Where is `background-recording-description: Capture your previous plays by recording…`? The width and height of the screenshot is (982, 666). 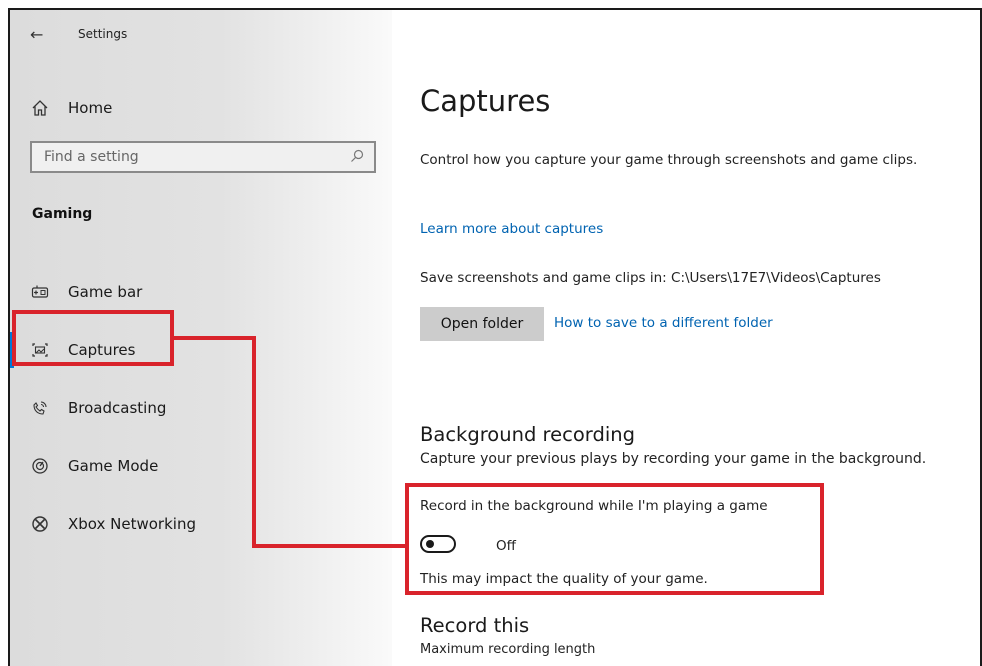 background-recording-description: Capture your previous plays by recording… is located at coordinates (673, 459).